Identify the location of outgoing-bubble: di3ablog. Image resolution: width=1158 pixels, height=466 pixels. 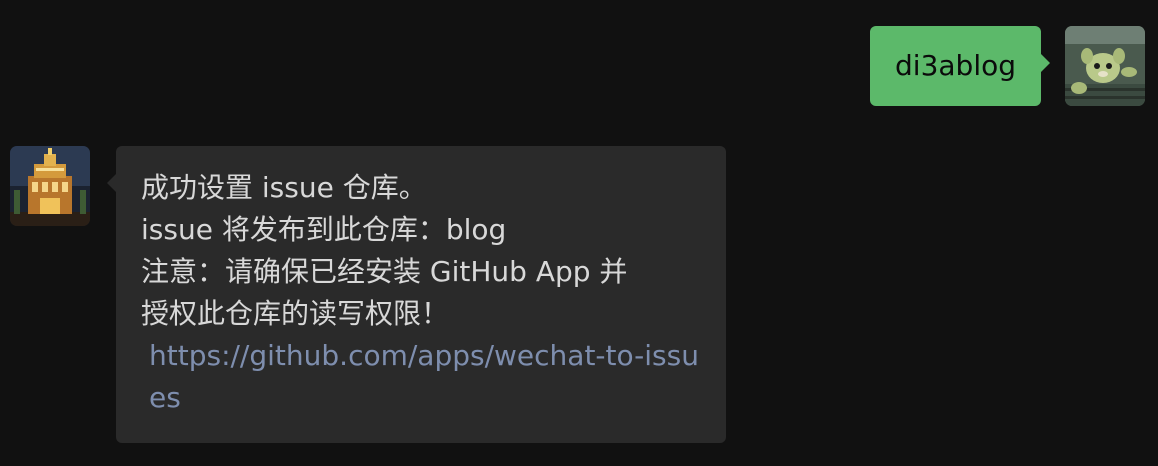
(960, 66).